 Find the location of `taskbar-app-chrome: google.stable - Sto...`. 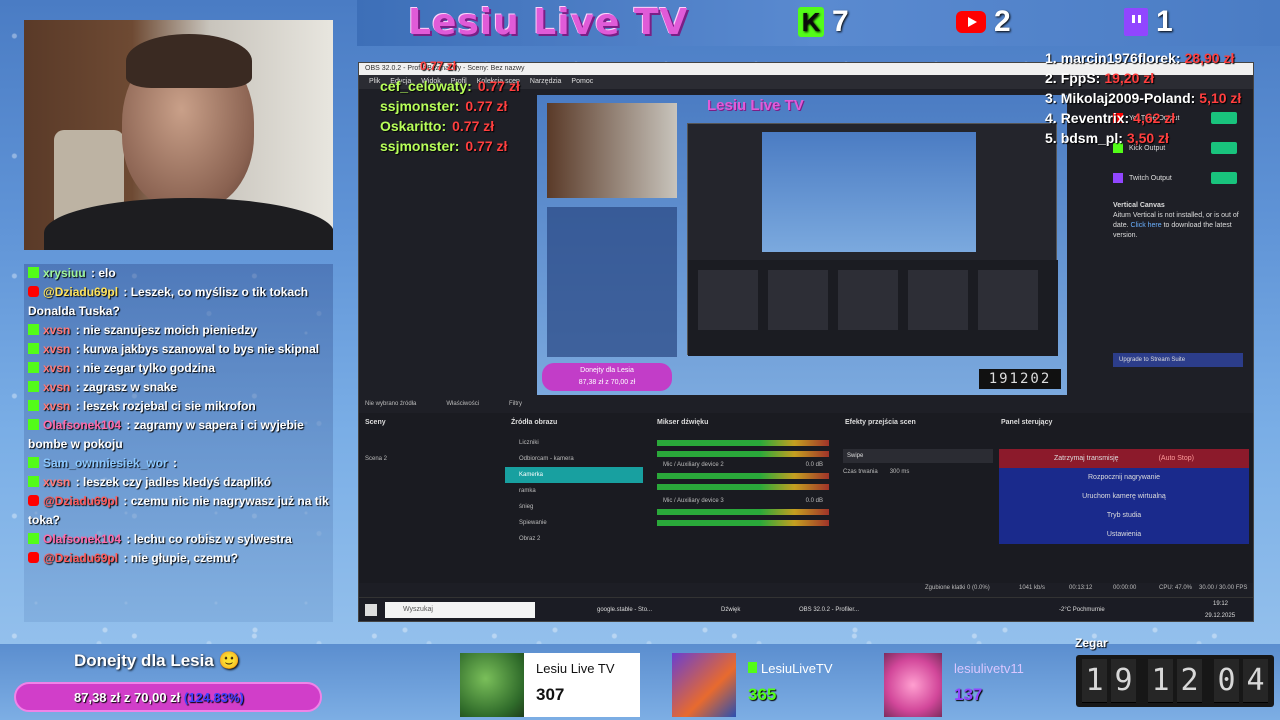

taskbar-app-chrome: google.stable - Sto... is located at coordinates (624, 609).